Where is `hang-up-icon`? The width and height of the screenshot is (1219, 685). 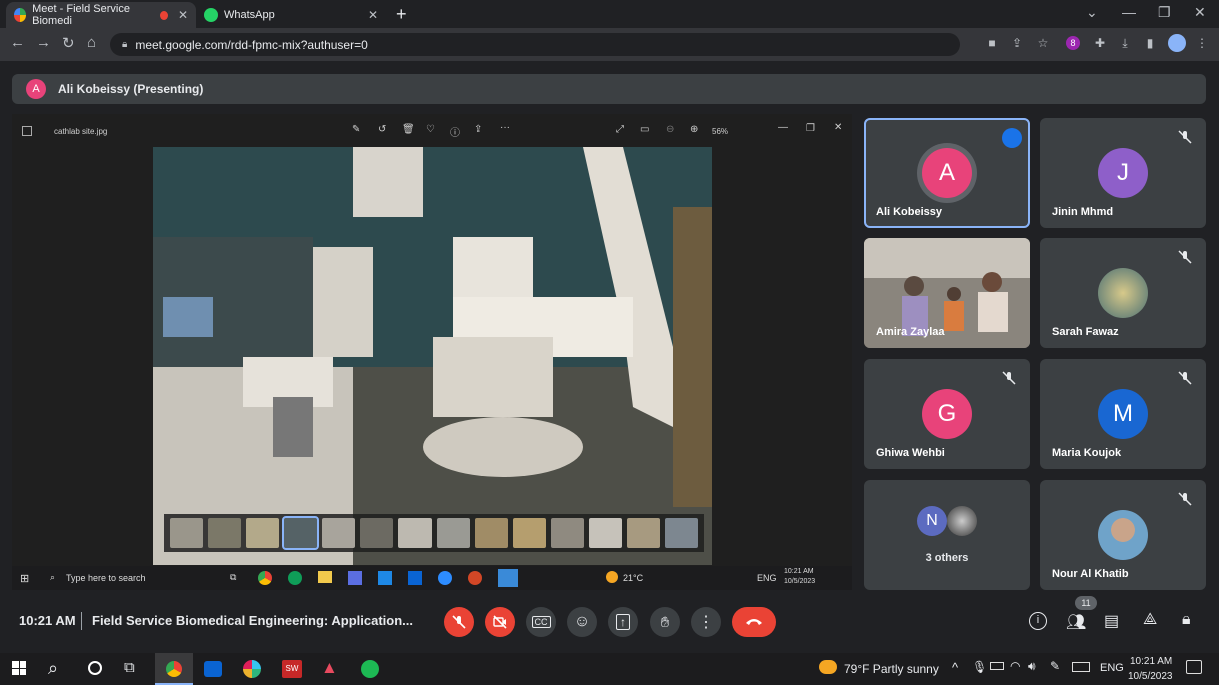
hang-up-icon is located at coordinates (754, 622).